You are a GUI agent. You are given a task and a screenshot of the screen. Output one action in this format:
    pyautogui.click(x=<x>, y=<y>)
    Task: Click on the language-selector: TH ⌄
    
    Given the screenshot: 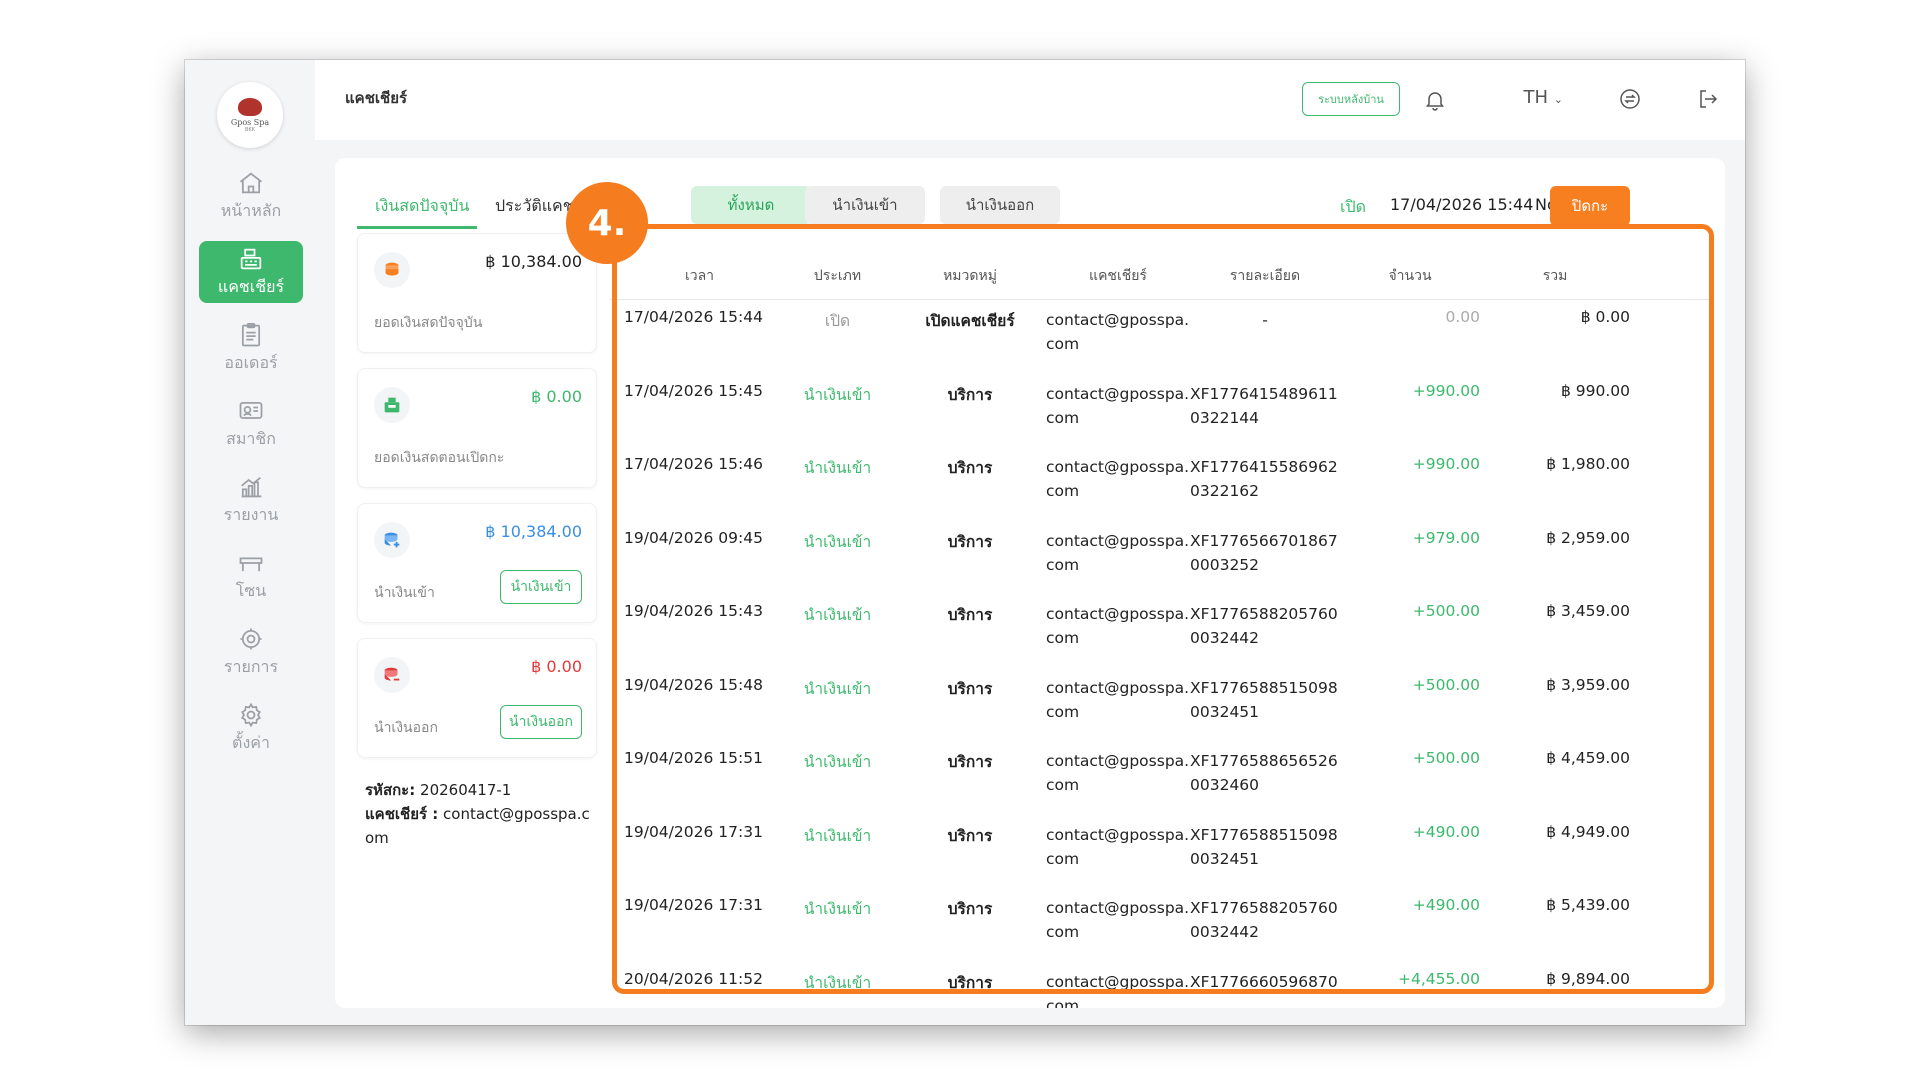 What is the action you would take?
    pyautogui.click(x=1543, y=97)
    